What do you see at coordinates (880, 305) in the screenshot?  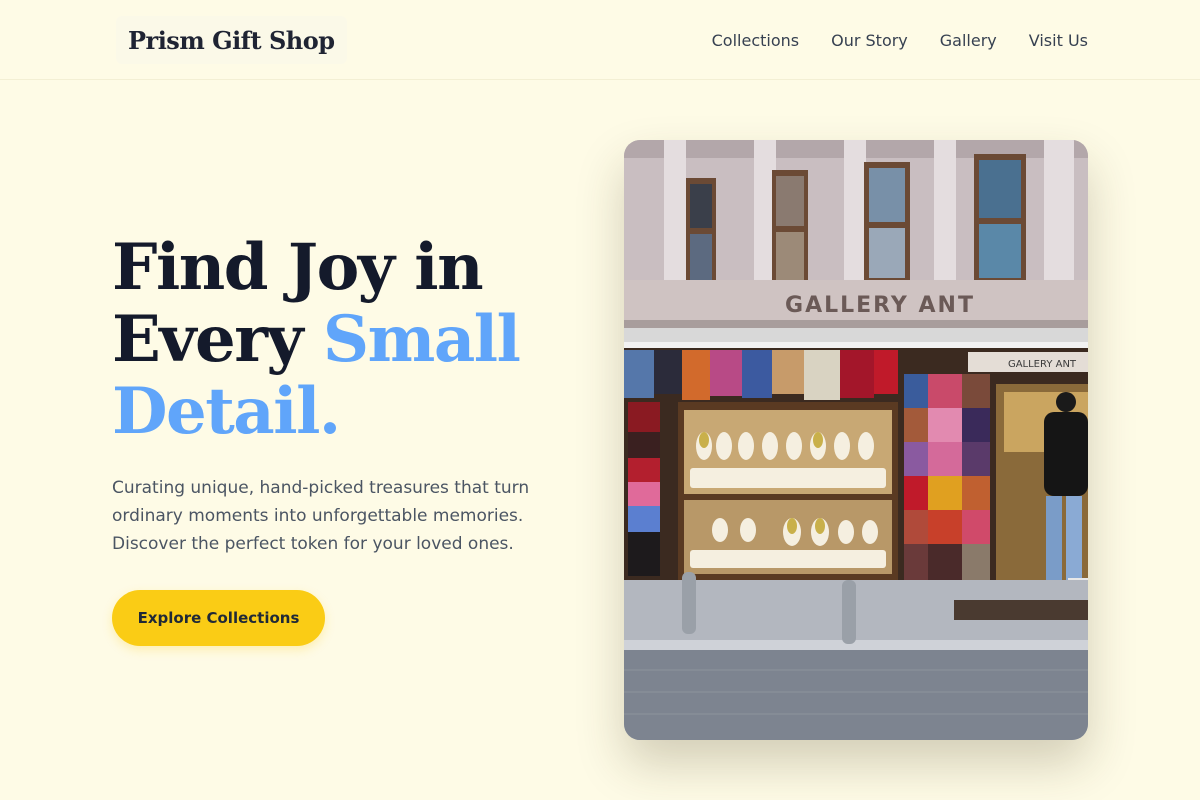 I see `shop-sign-text: GALLERY ANT` at bounding box center [880, 305].